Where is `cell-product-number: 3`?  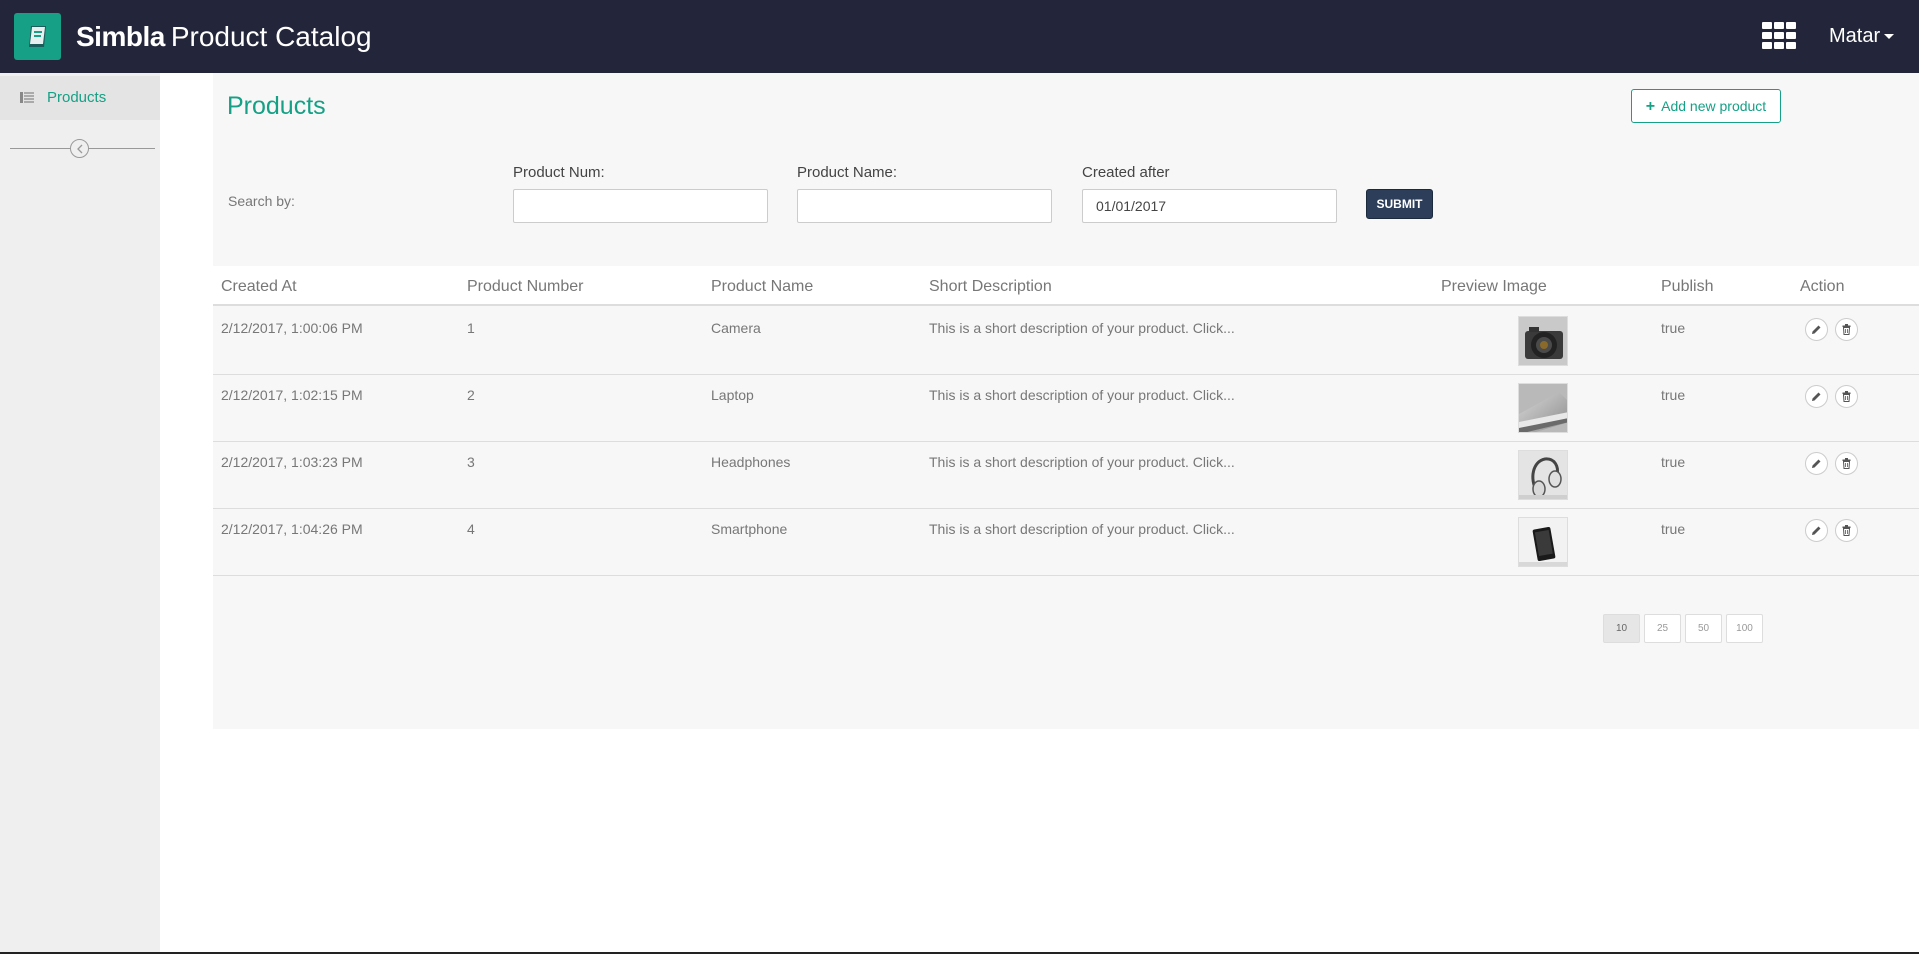 cell-product-number: 3 is located at coordinates (471, 462).